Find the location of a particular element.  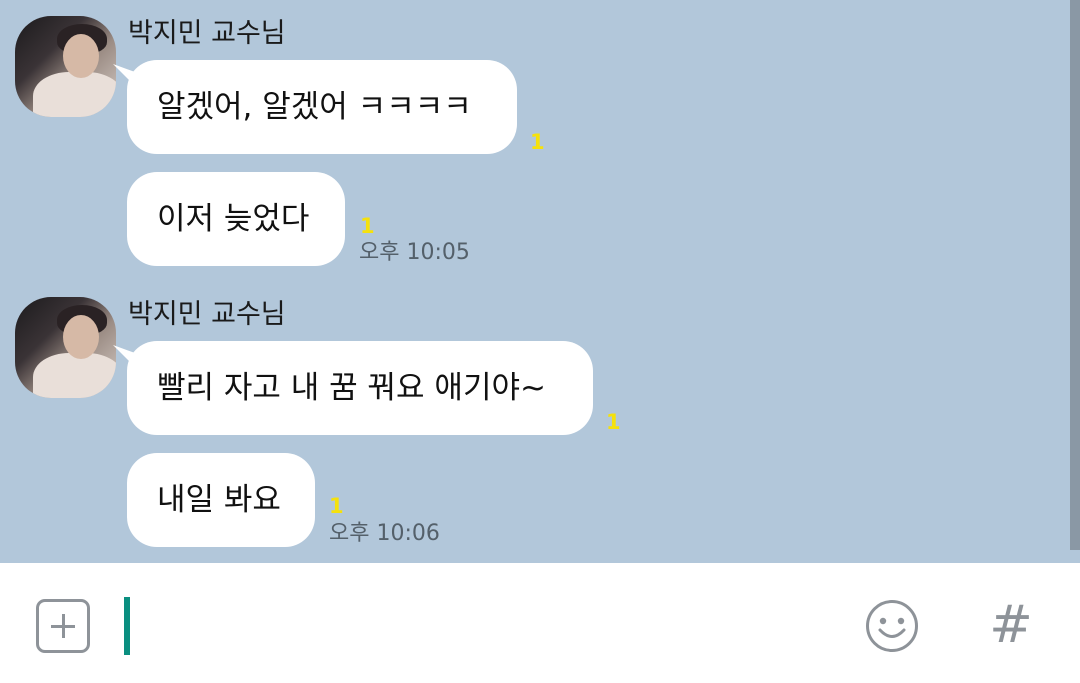

smiley-icon is located at coordinates (892, 626).